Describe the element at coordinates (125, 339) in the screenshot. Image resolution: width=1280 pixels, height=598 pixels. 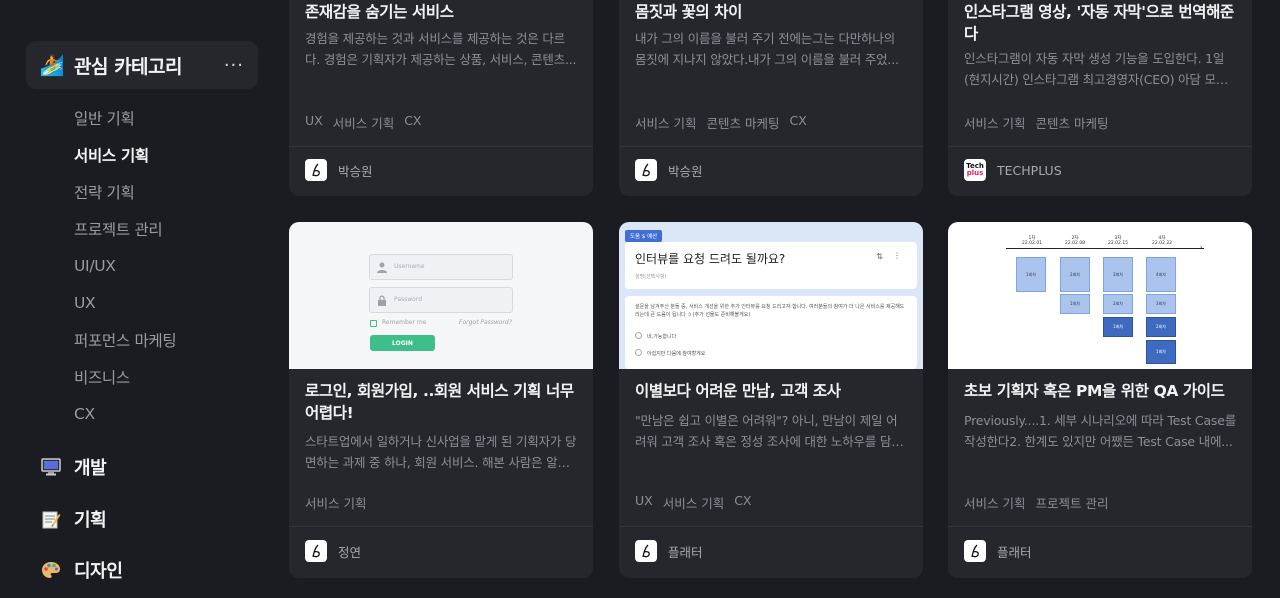
I see `sub-category-item: 퍼포먼스 마케팅` at that location.